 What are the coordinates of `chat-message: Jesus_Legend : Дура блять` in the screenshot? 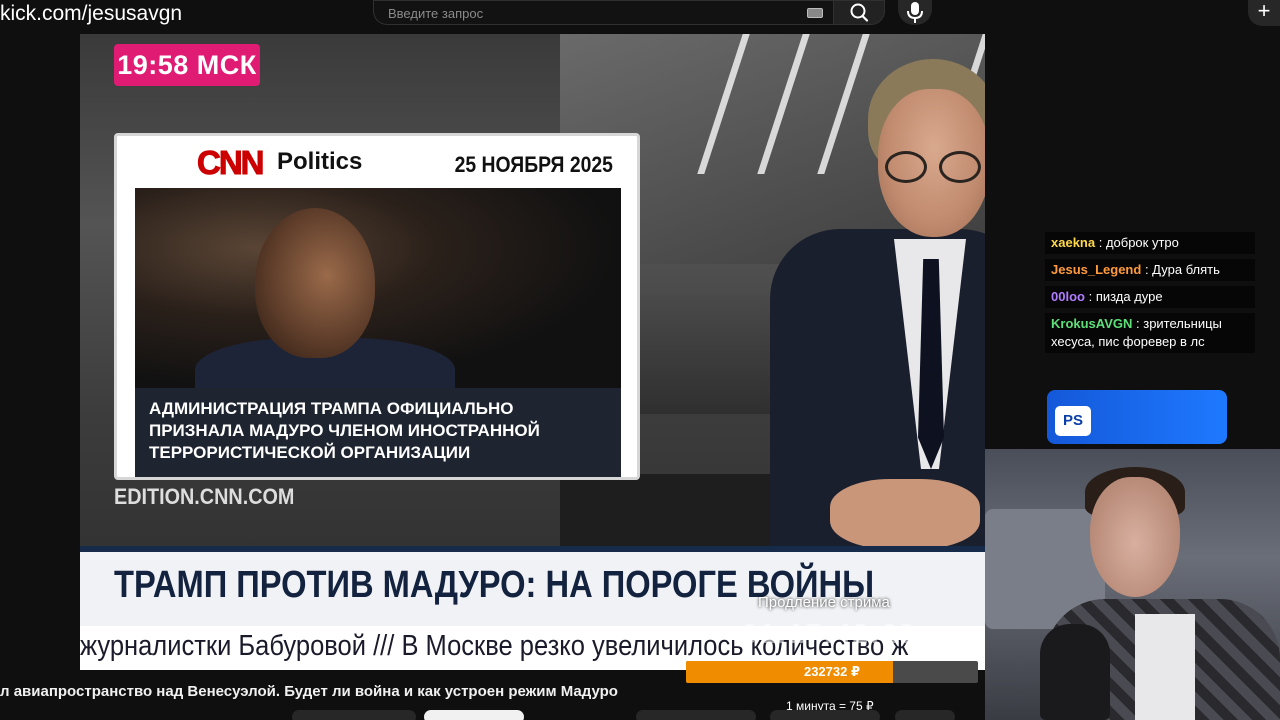 It's located at (1150, 270).